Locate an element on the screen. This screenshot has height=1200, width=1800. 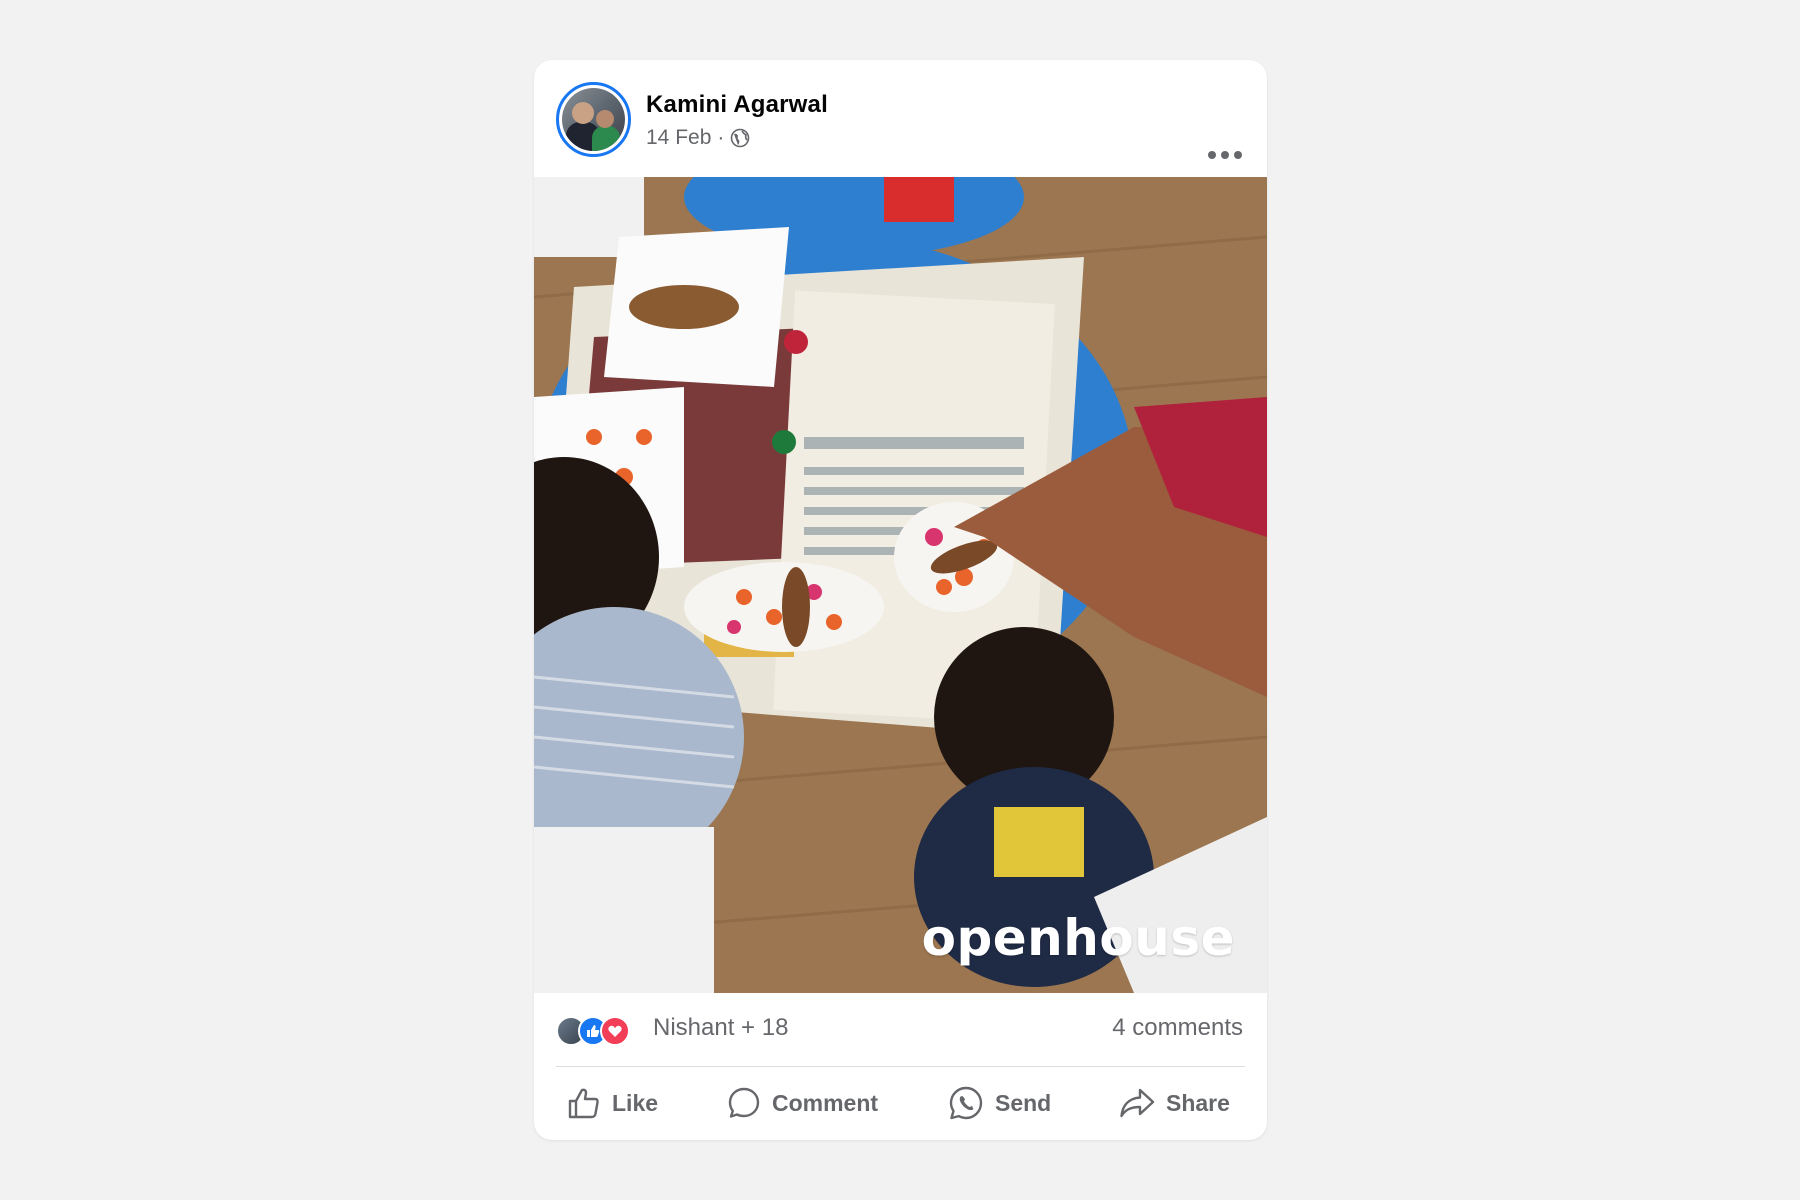
thumbs-up-icon is located at coordinates (583, 1103).